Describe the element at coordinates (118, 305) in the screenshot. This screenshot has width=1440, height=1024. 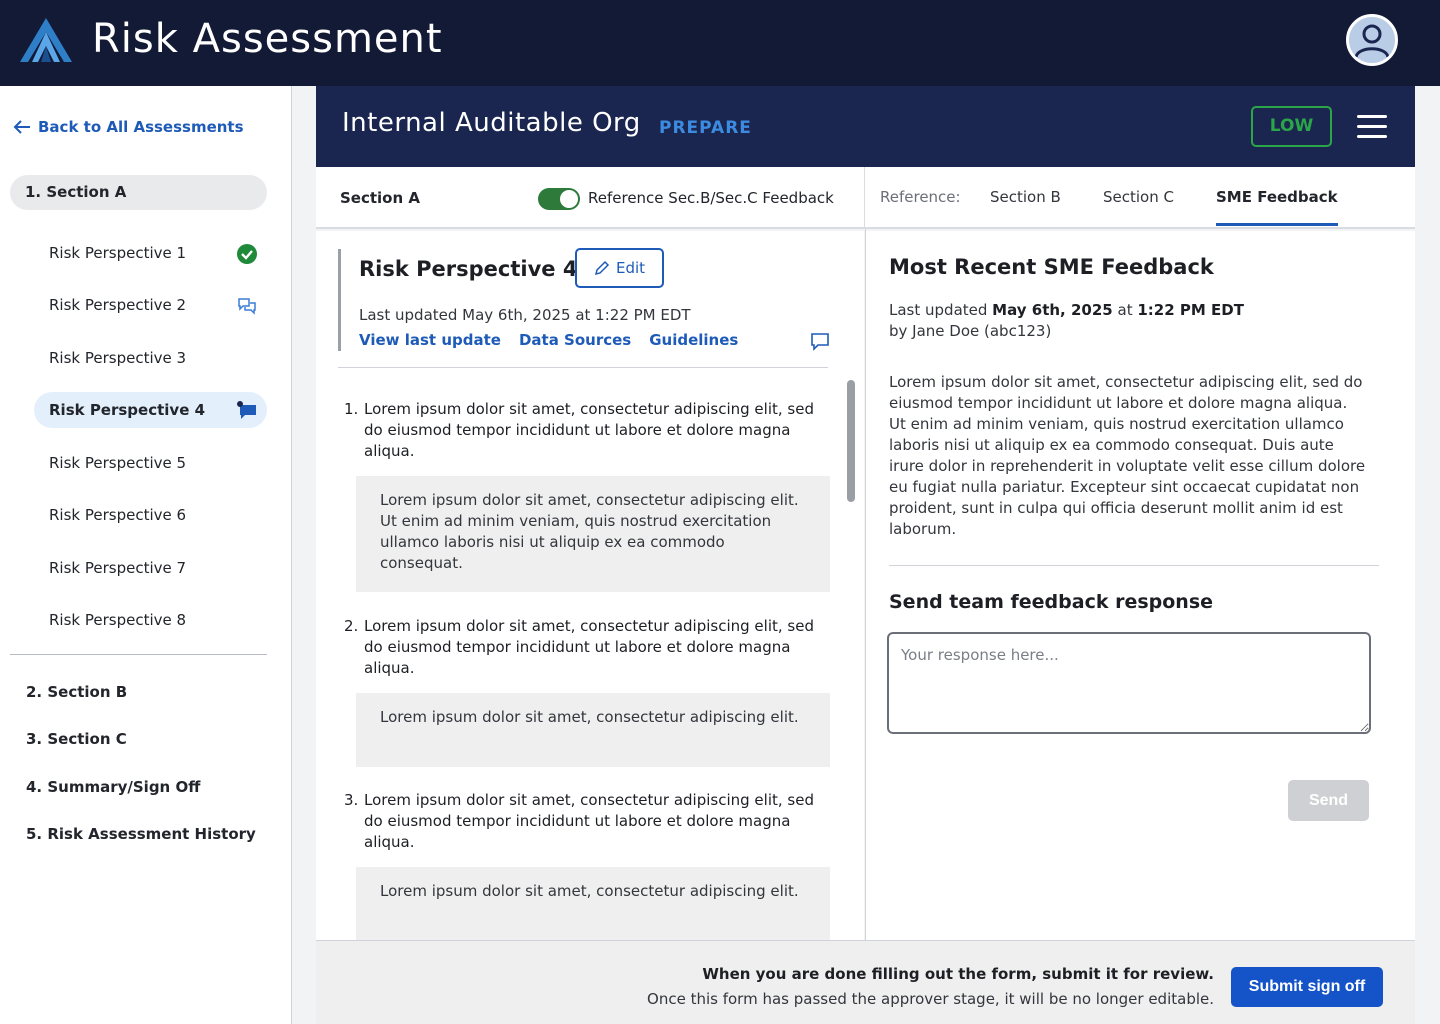
I see `sidebar-item-label: Risk Perspective 2` at that location.